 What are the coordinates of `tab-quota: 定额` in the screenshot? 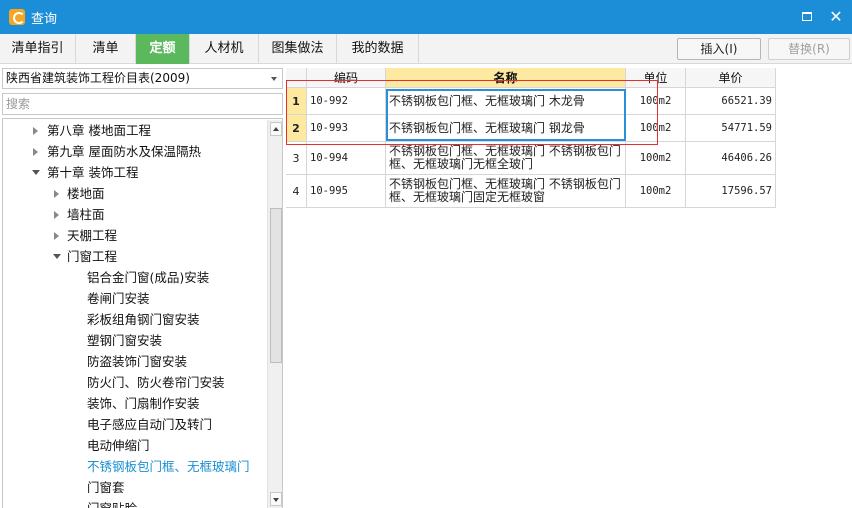 It's located at (163, 49).